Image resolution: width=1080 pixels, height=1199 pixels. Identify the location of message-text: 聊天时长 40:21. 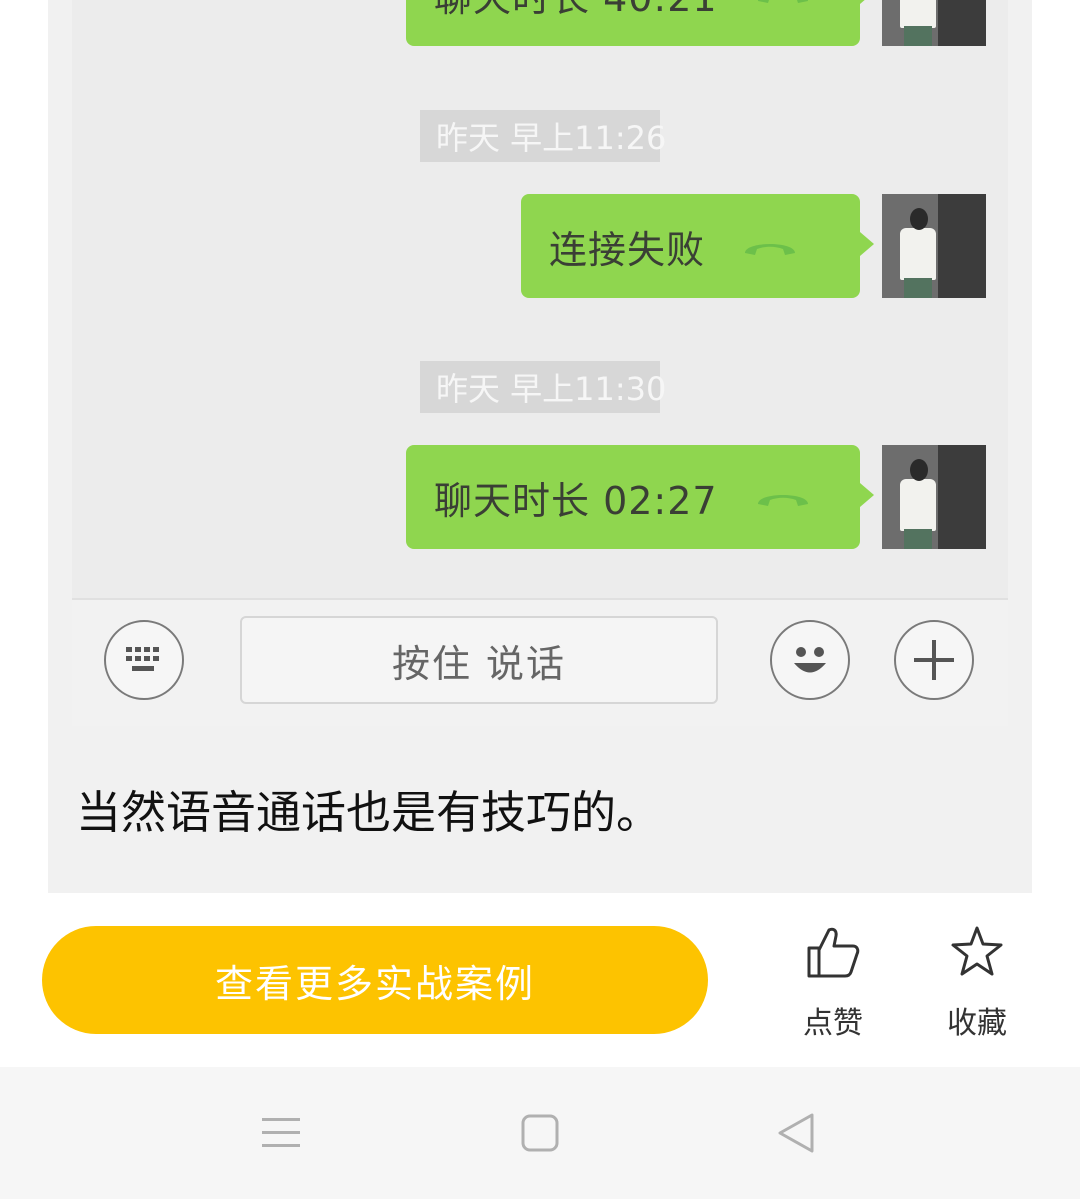
(576, 11).